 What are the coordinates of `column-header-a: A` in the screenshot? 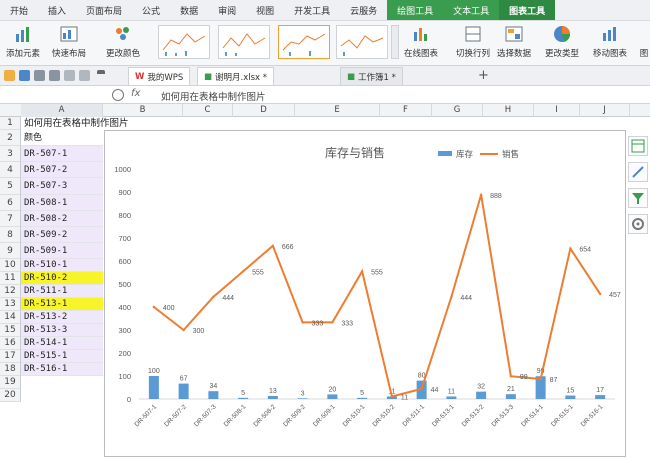 It's located at (62, 110).